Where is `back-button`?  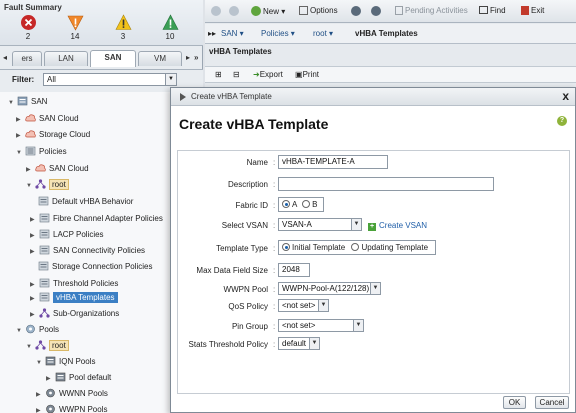 back-button is located at coordinates (217, 11).